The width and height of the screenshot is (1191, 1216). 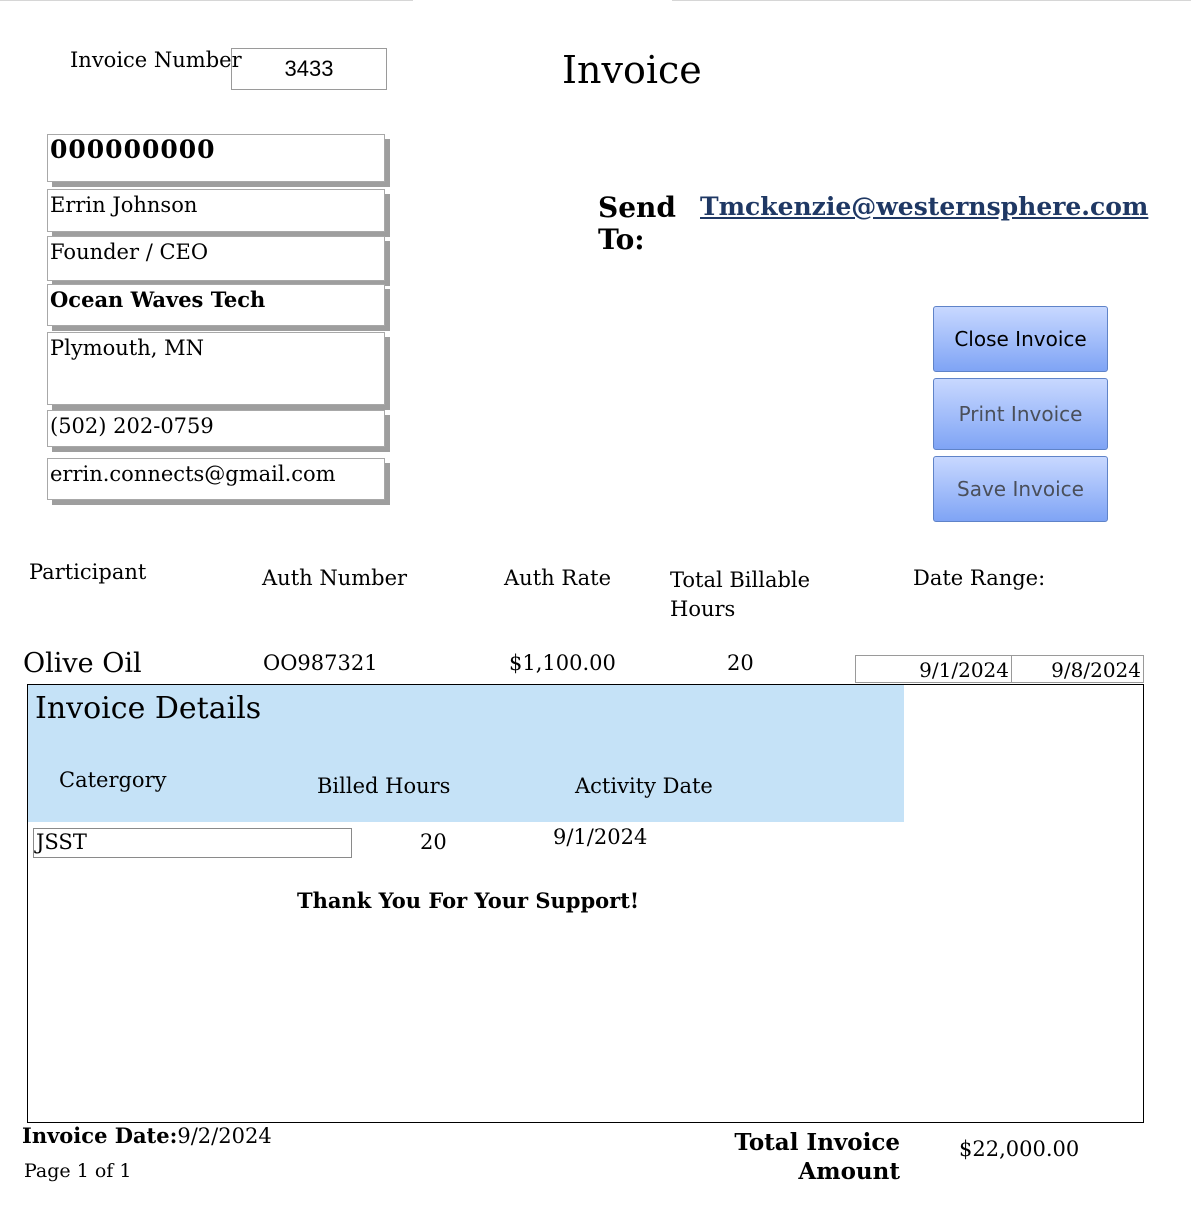 I want to click on send-to-label: Send To:, so click(x=637, y=224).